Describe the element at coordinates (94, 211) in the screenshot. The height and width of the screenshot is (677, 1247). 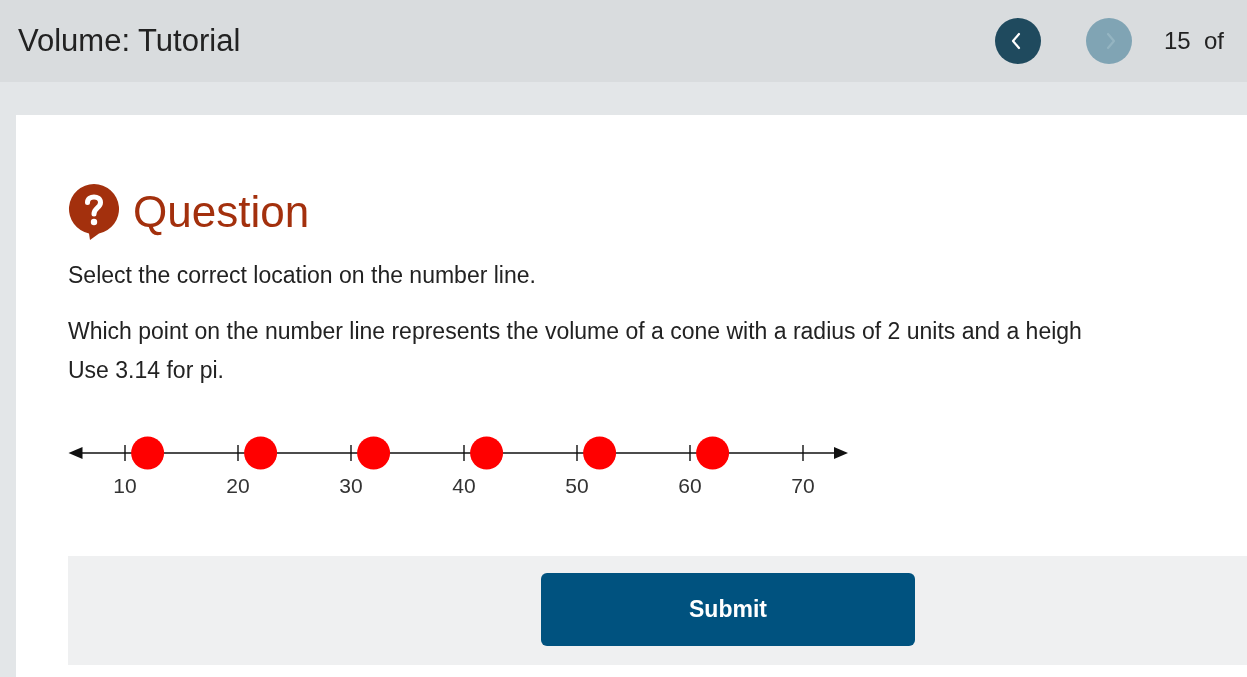
I see `question-bubble-icon` at that location.